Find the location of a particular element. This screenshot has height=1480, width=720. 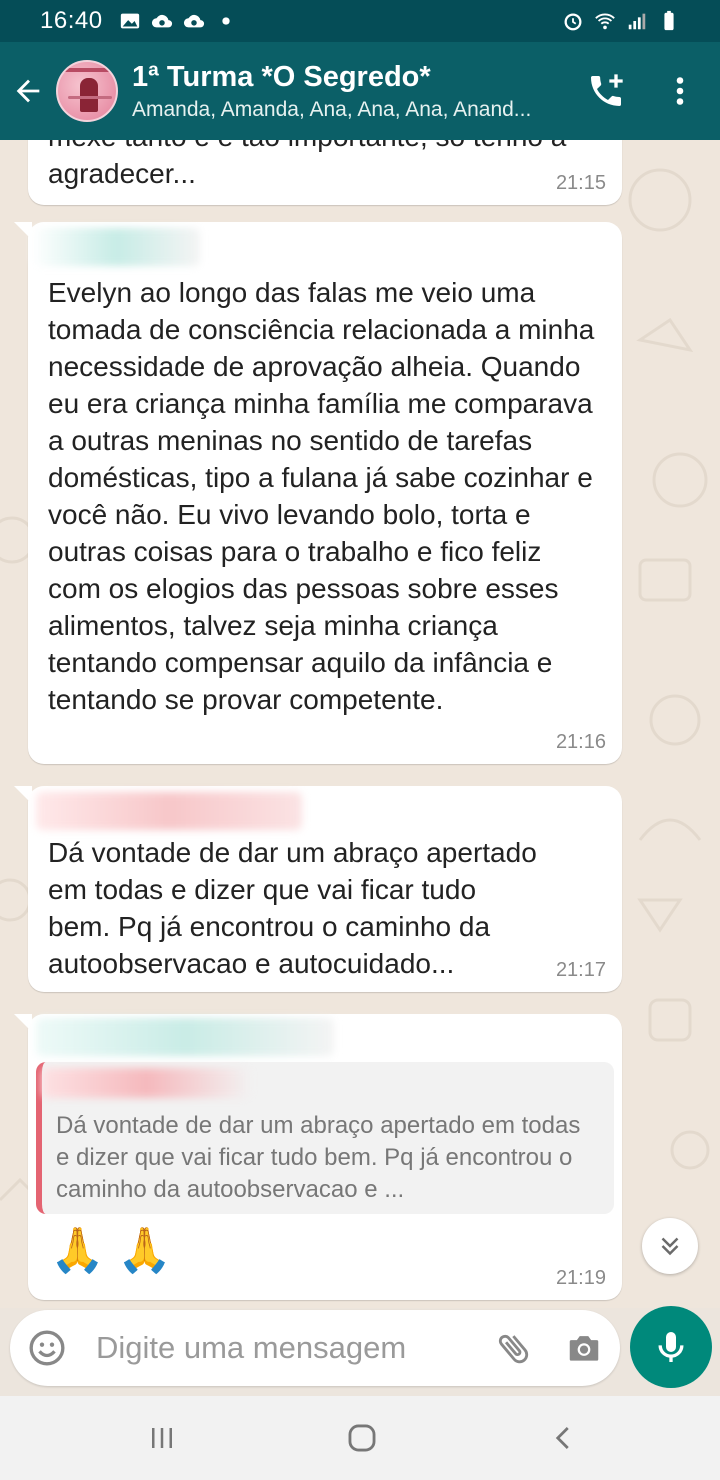

more-options-icon is located at coordinates (680, 91).